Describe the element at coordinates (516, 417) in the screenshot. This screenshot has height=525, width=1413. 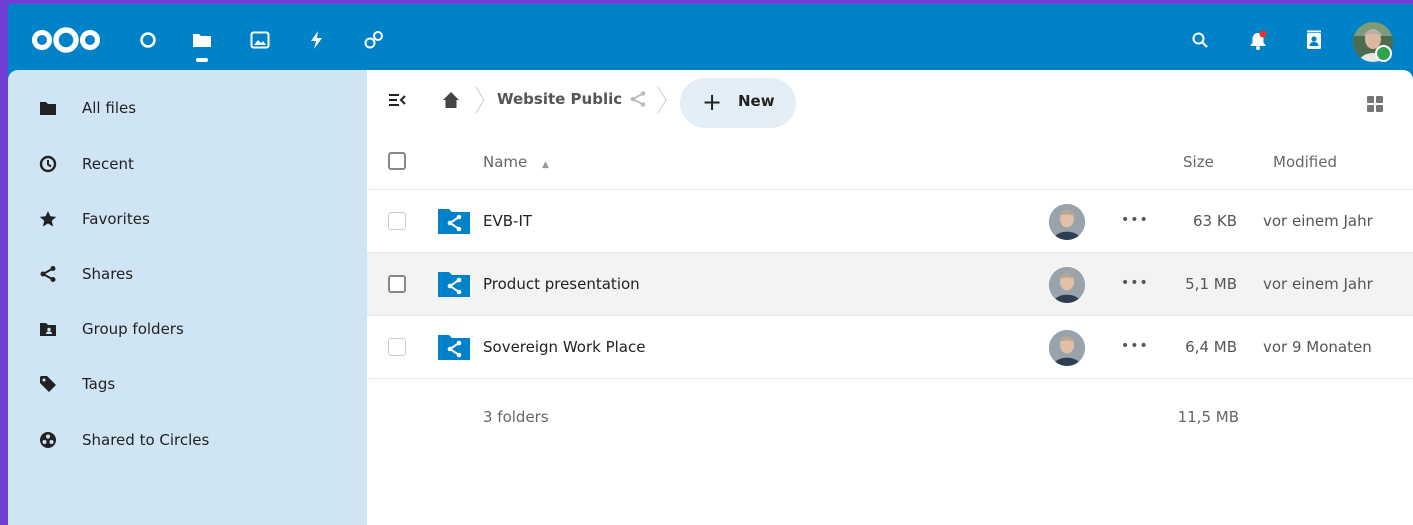
I see `summary-count: 3 folders` at that location.